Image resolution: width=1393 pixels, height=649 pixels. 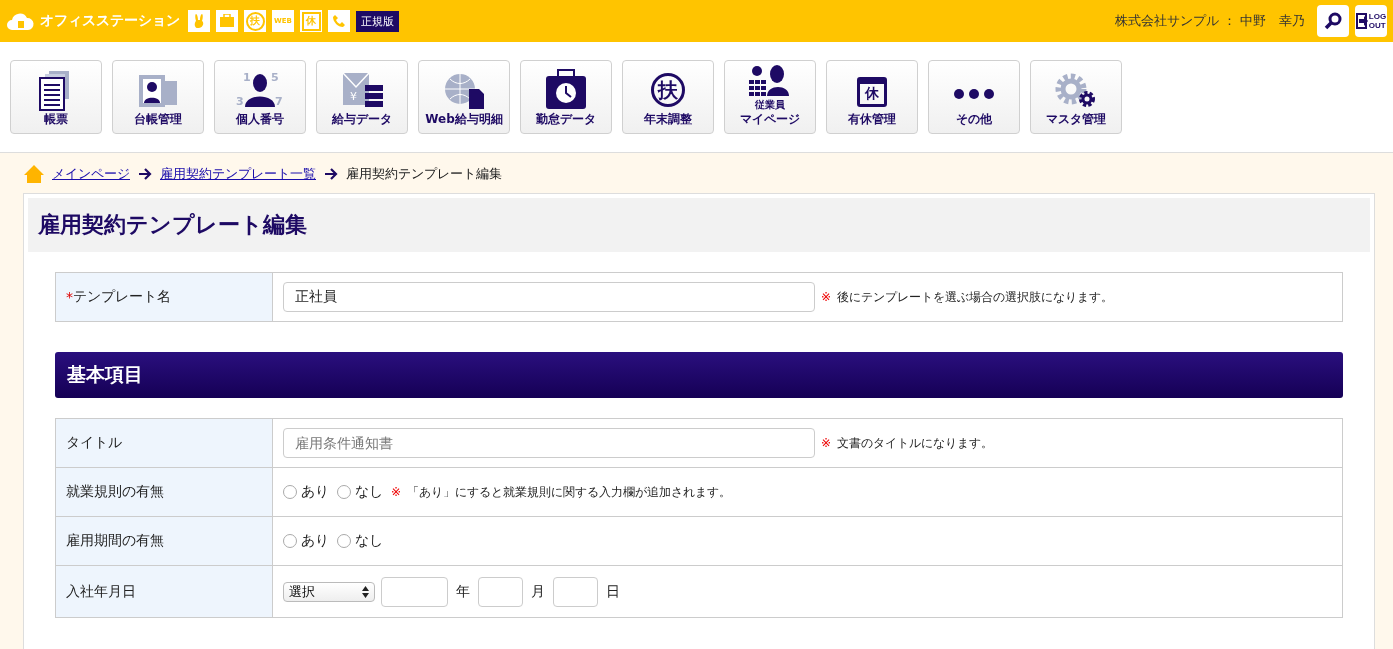 I want to click on search-icon, so click(x=1333, y=21).